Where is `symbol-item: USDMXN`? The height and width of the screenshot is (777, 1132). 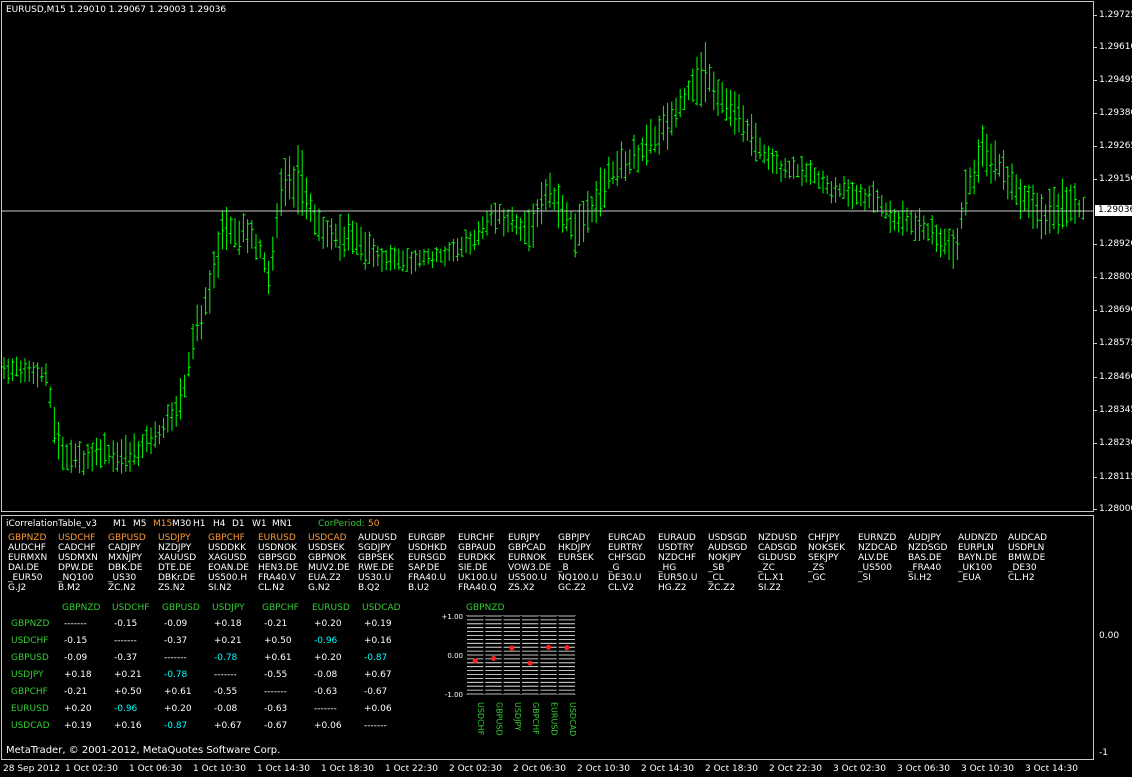 symbol-item: USDMXN is located at coordinates (78, 558).